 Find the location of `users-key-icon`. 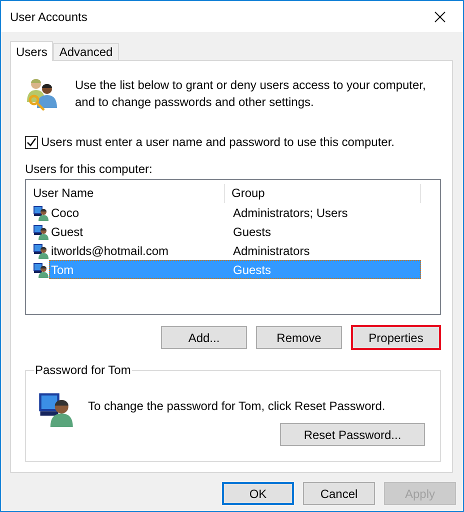

users-key-icon is located at coordinates (42, 94).